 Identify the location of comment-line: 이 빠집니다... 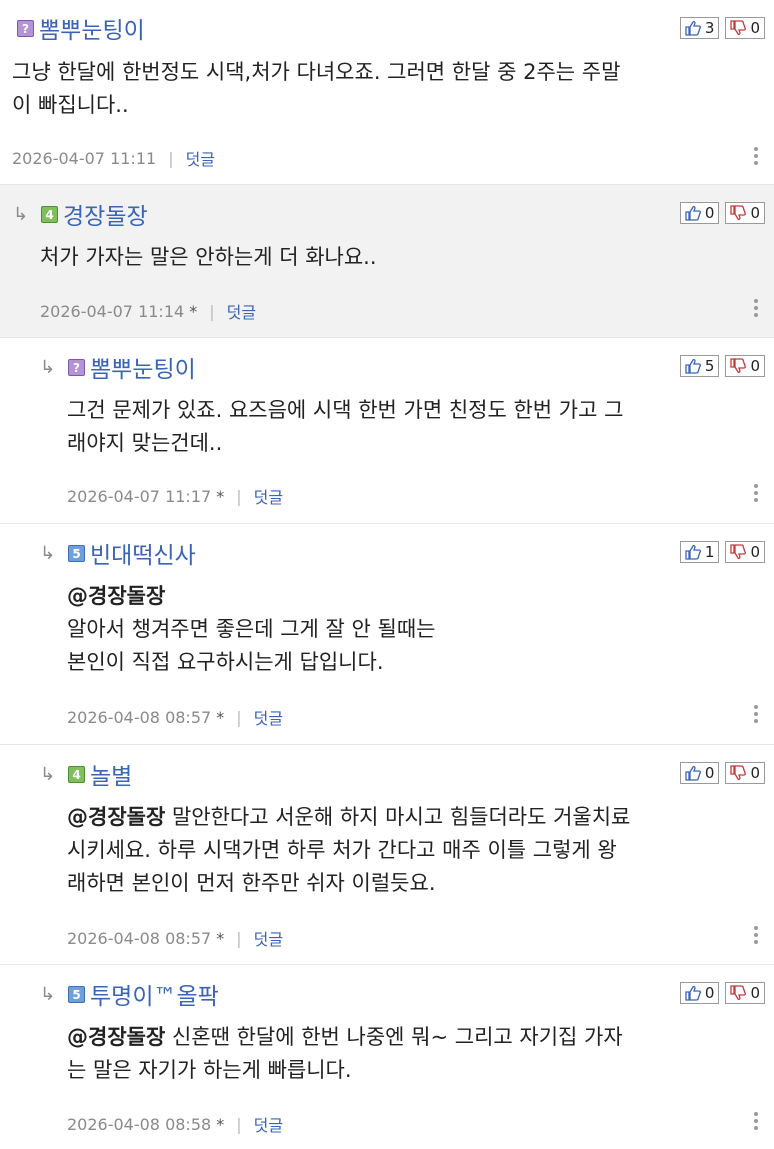
(70, 105).